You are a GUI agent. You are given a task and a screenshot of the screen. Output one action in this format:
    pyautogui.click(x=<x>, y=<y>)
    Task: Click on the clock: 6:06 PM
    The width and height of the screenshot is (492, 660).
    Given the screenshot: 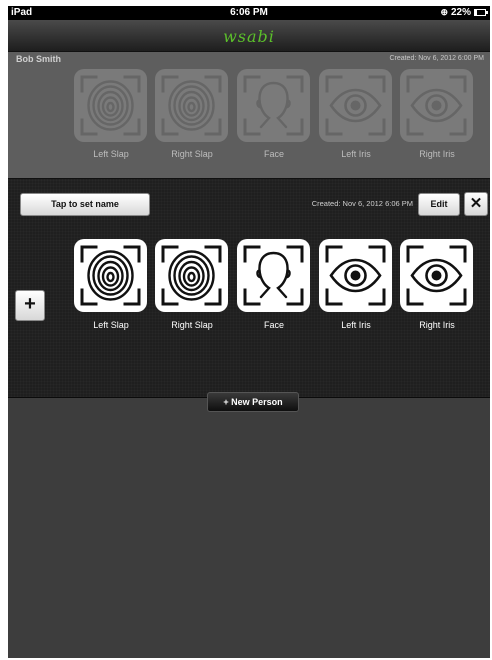 What is the action you would take?
    pyautogui.click(x=249, y=12)
    